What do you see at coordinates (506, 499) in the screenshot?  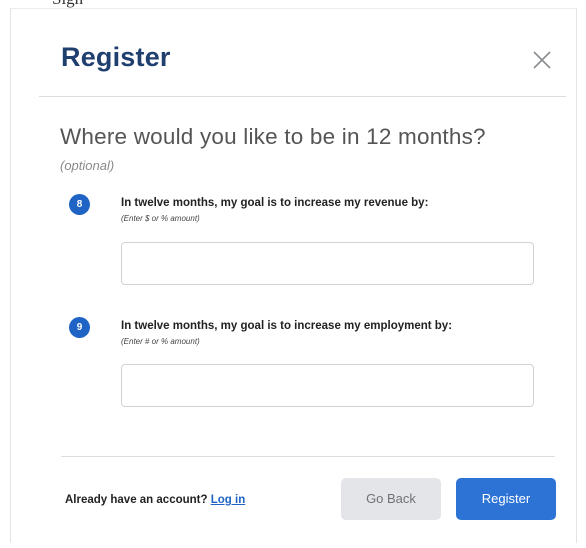 I see `register-button: Register` at bounding box center [506, 499].